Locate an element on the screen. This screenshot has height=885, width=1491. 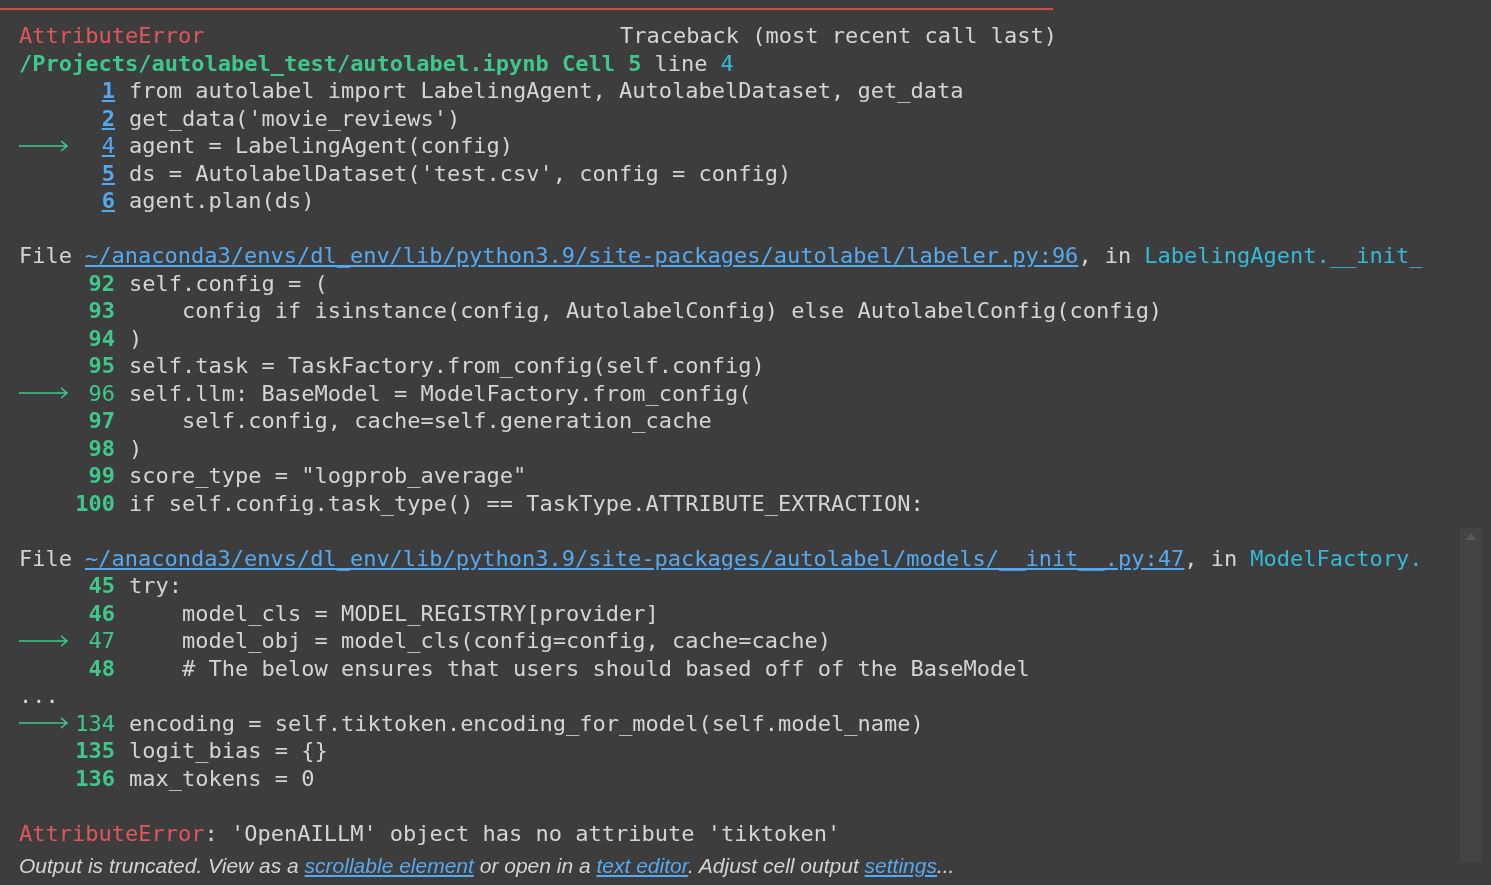
line-number: 4 is located at coordinates (727, 63).